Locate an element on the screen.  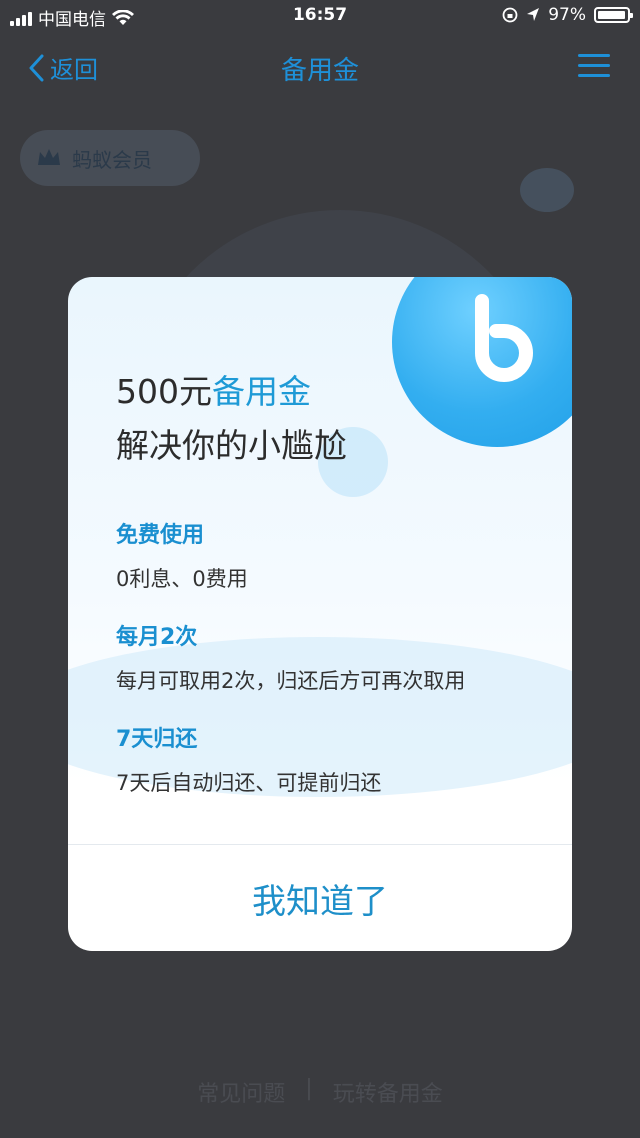
faq-link: 常见问题 is located at coordinates (241, 1092).